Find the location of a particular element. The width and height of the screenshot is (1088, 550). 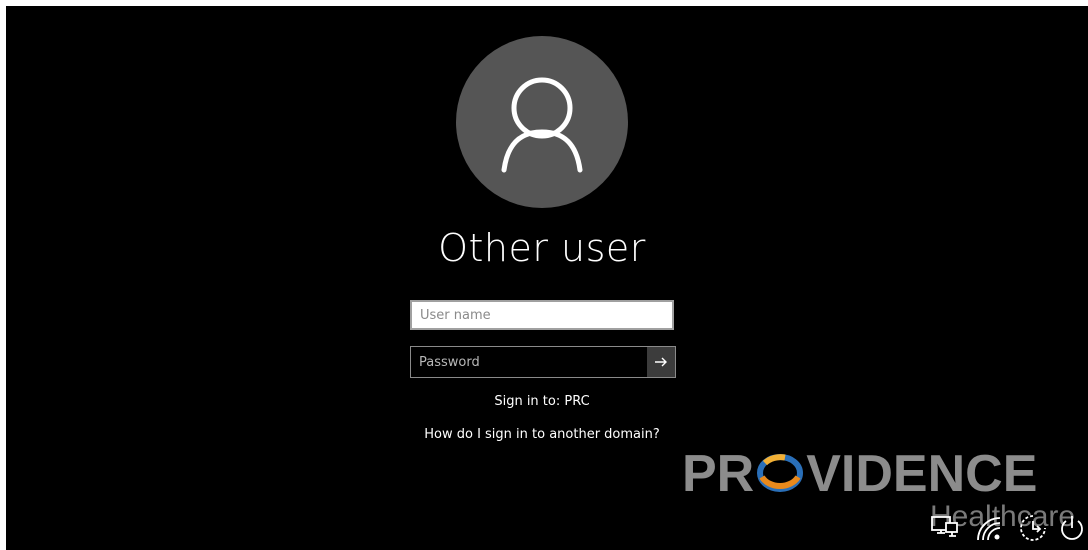

password-input is located at coordinates (529, 362).